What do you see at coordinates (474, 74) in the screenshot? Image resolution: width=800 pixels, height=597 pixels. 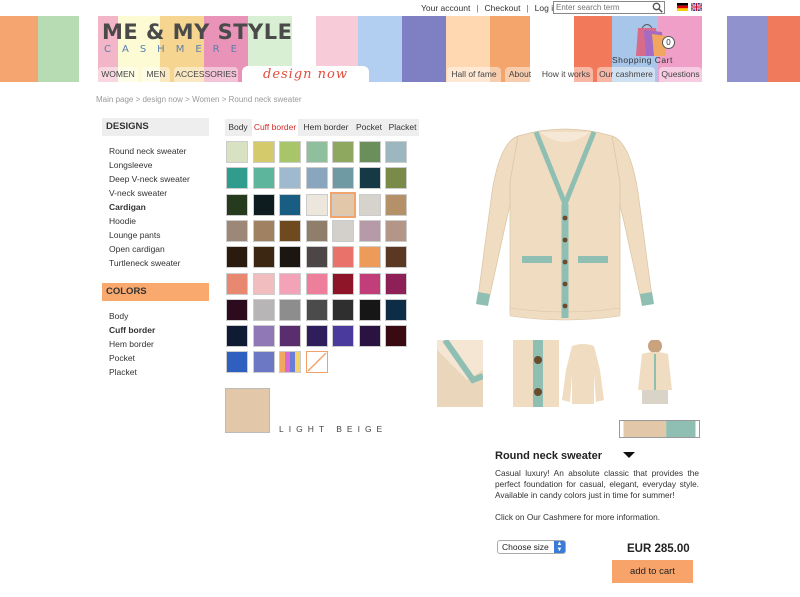 I see `nav-tab-hall-of-fame: Hall of fame` at bounding box center [474, 74].